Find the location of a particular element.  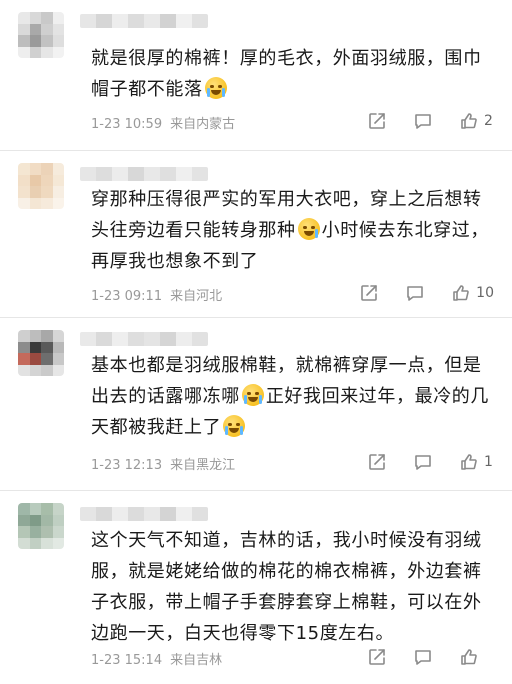

comment-source: 来自吉林 is located at coordinates (196, 660).